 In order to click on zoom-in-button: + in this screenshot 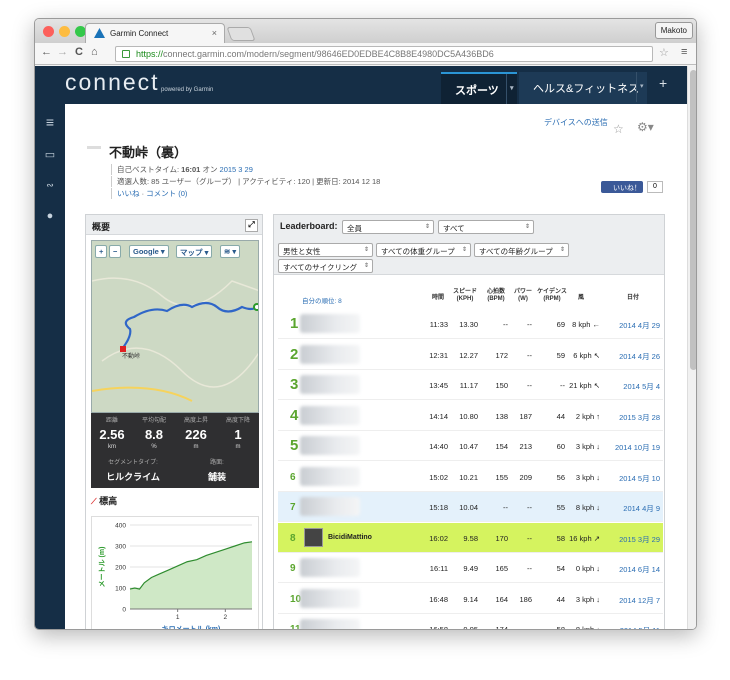, I will do `click(101, 251)`.